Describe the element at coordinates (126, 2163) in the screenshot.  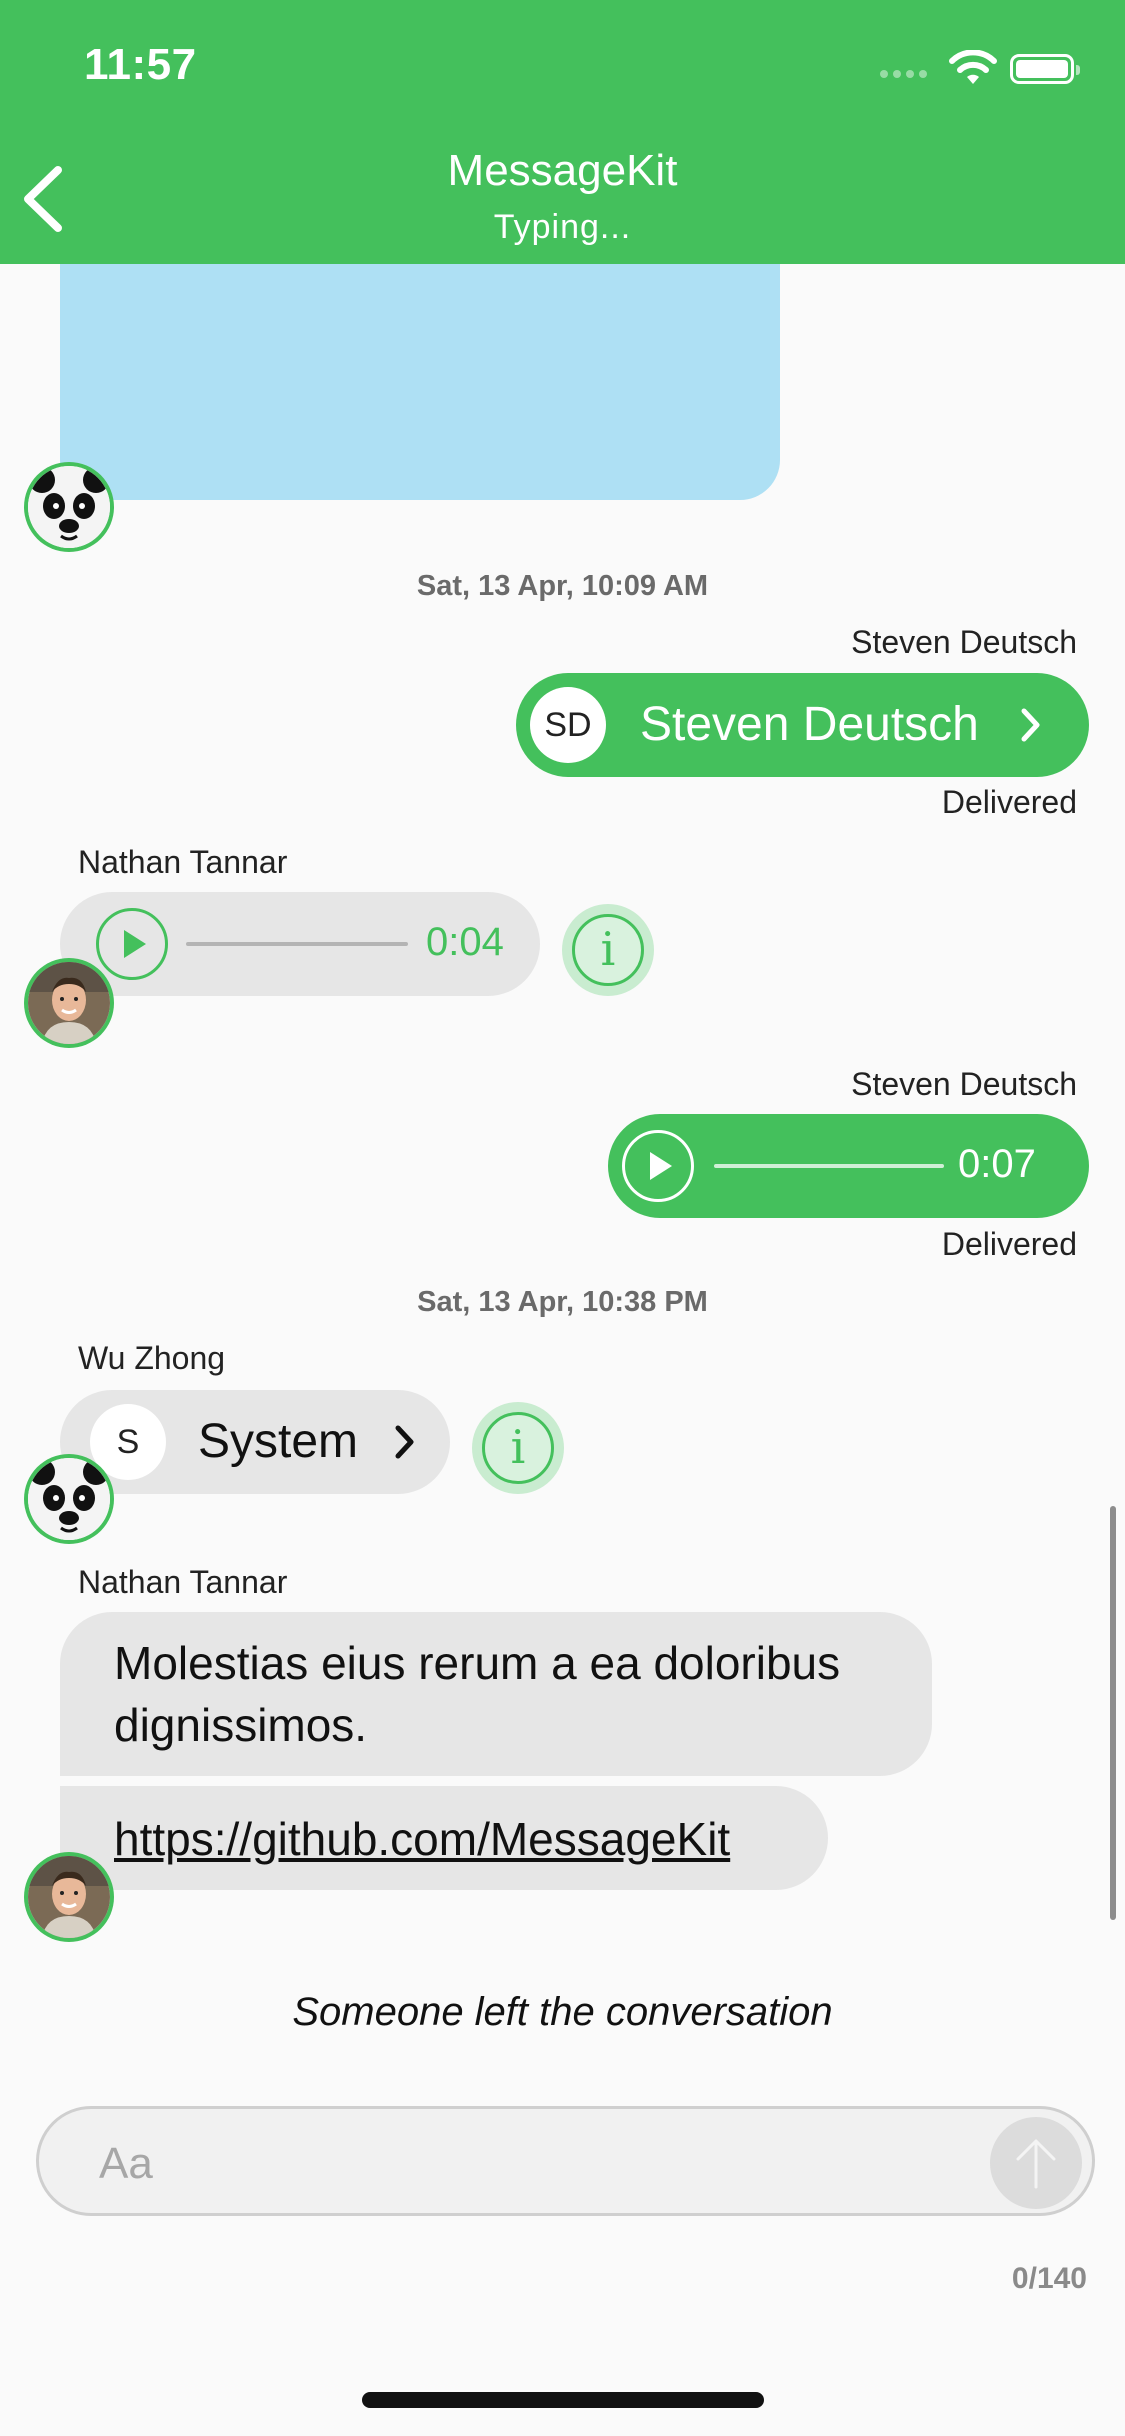
I see `input-placeholder: Aa` at that location.